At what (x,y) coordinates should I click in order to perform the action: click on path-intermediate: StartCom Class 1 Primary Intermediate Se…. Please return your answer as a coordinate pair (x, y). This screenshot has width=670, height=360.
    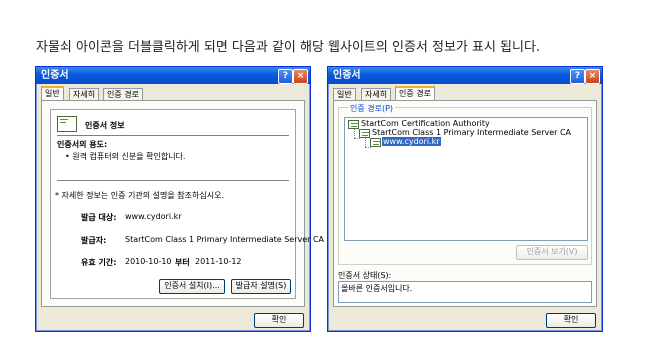
    Looking at the image, I should click on (471, 132).